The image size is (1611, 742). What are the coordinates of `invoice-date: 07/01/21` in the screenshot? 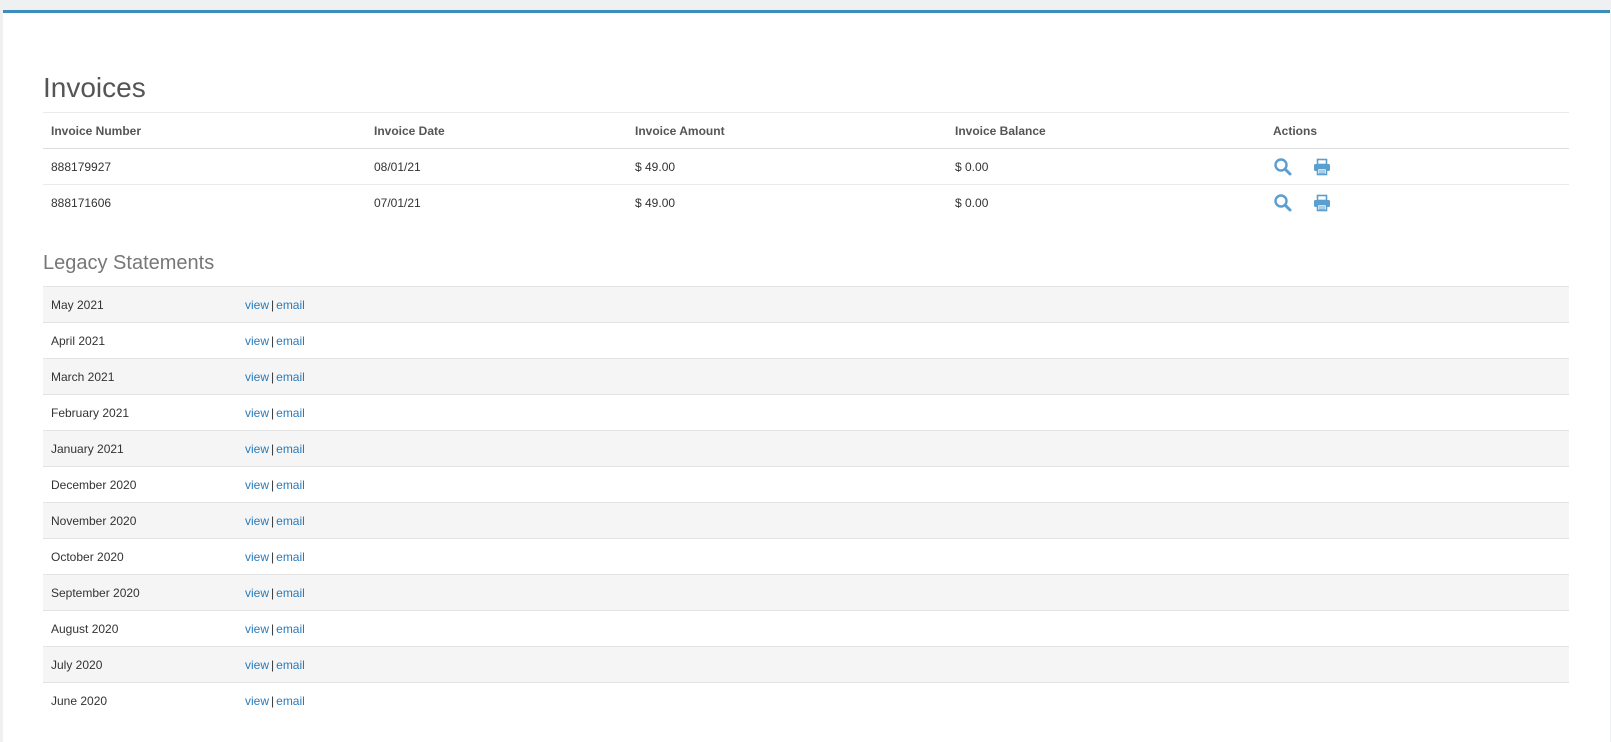 It's located at (397, 202).